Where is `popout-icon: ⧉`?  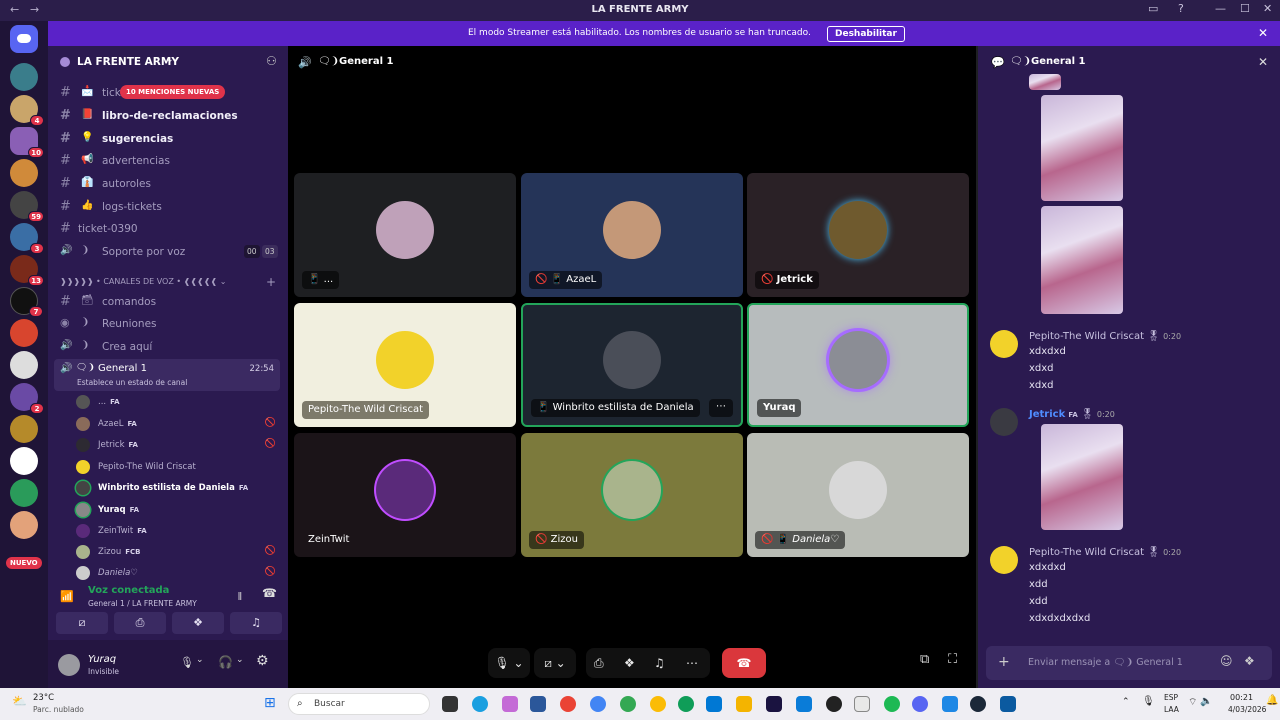
popout-icon: ⧉ is located at coordinates (924, 659).